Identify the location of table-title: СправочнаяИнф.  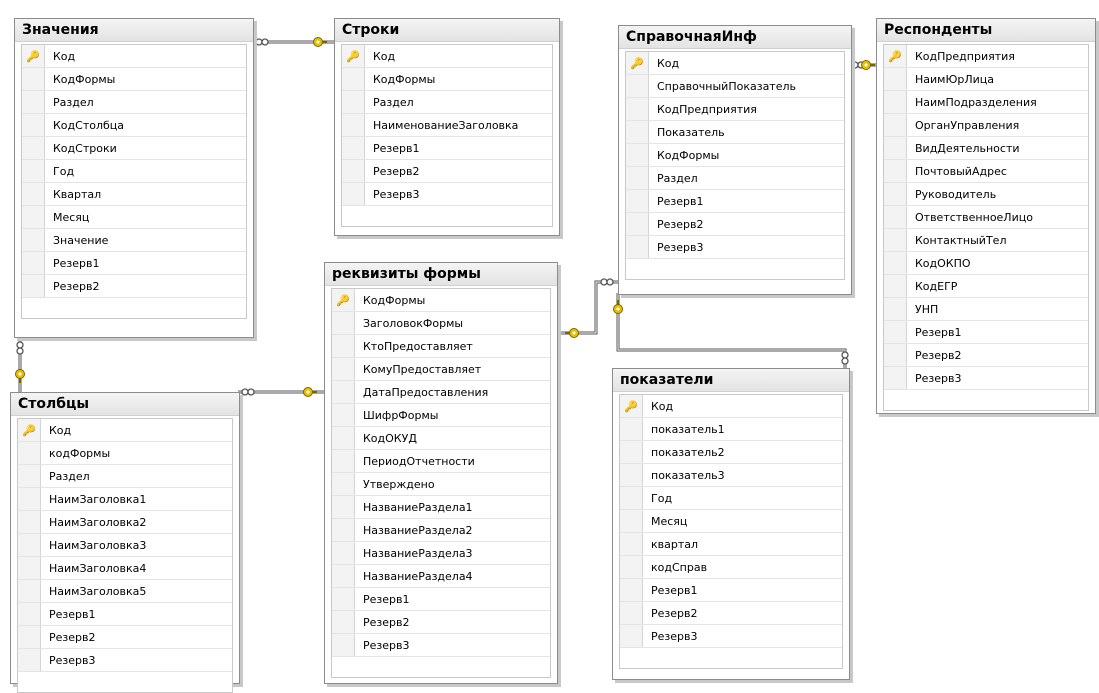
(735, 37).